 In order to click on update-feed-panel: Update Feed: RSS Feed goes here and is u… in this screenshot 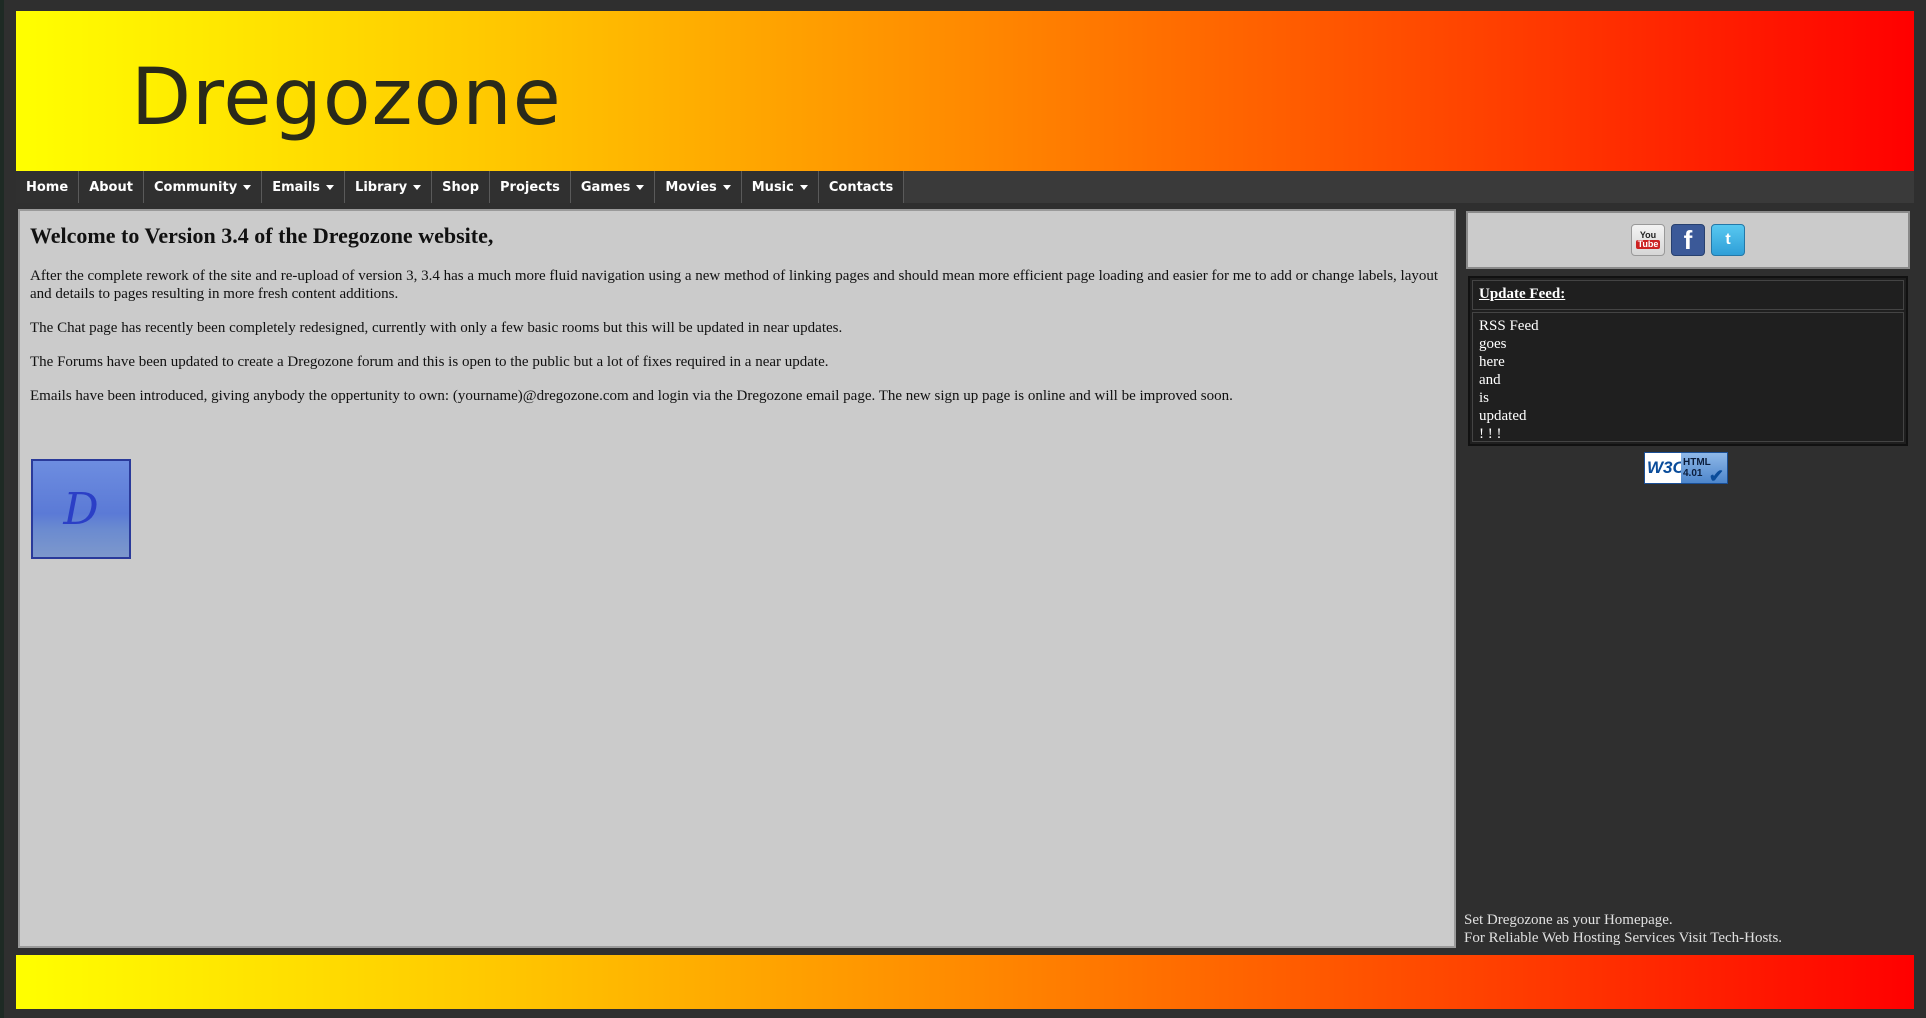, I will do `click(1688, 361)`.